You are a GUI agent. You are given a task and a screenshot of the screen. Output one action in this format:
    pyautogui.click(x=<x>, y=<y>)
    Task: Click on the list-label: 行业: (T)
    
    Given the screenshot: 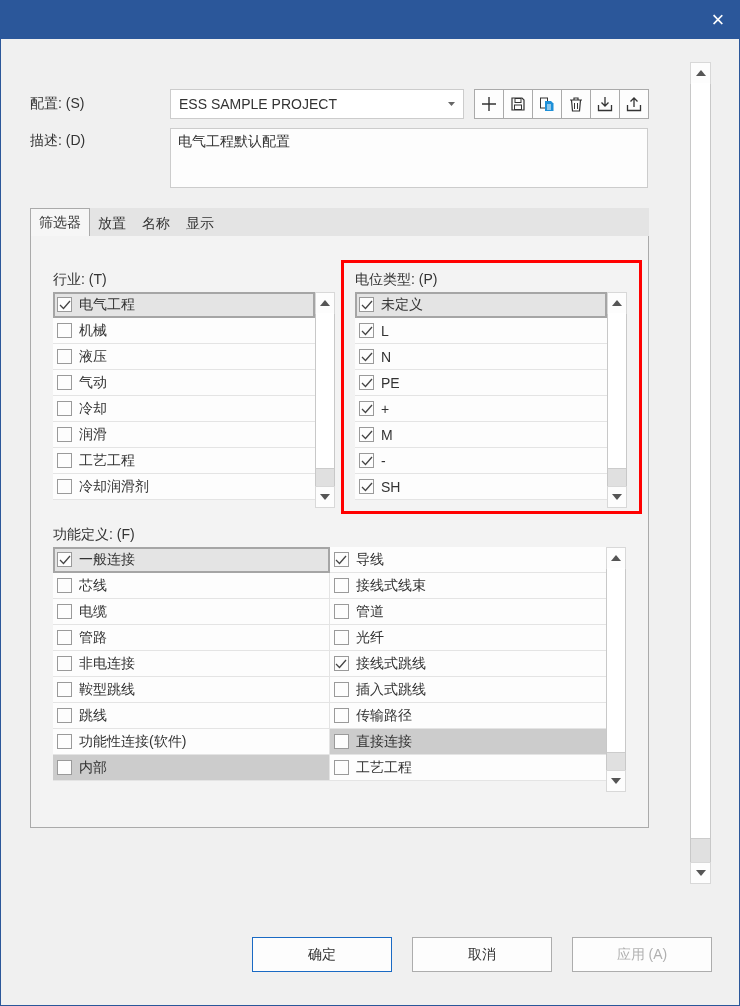 What is the action you would take?
    pyautogui.click(x=80, y=279)
    